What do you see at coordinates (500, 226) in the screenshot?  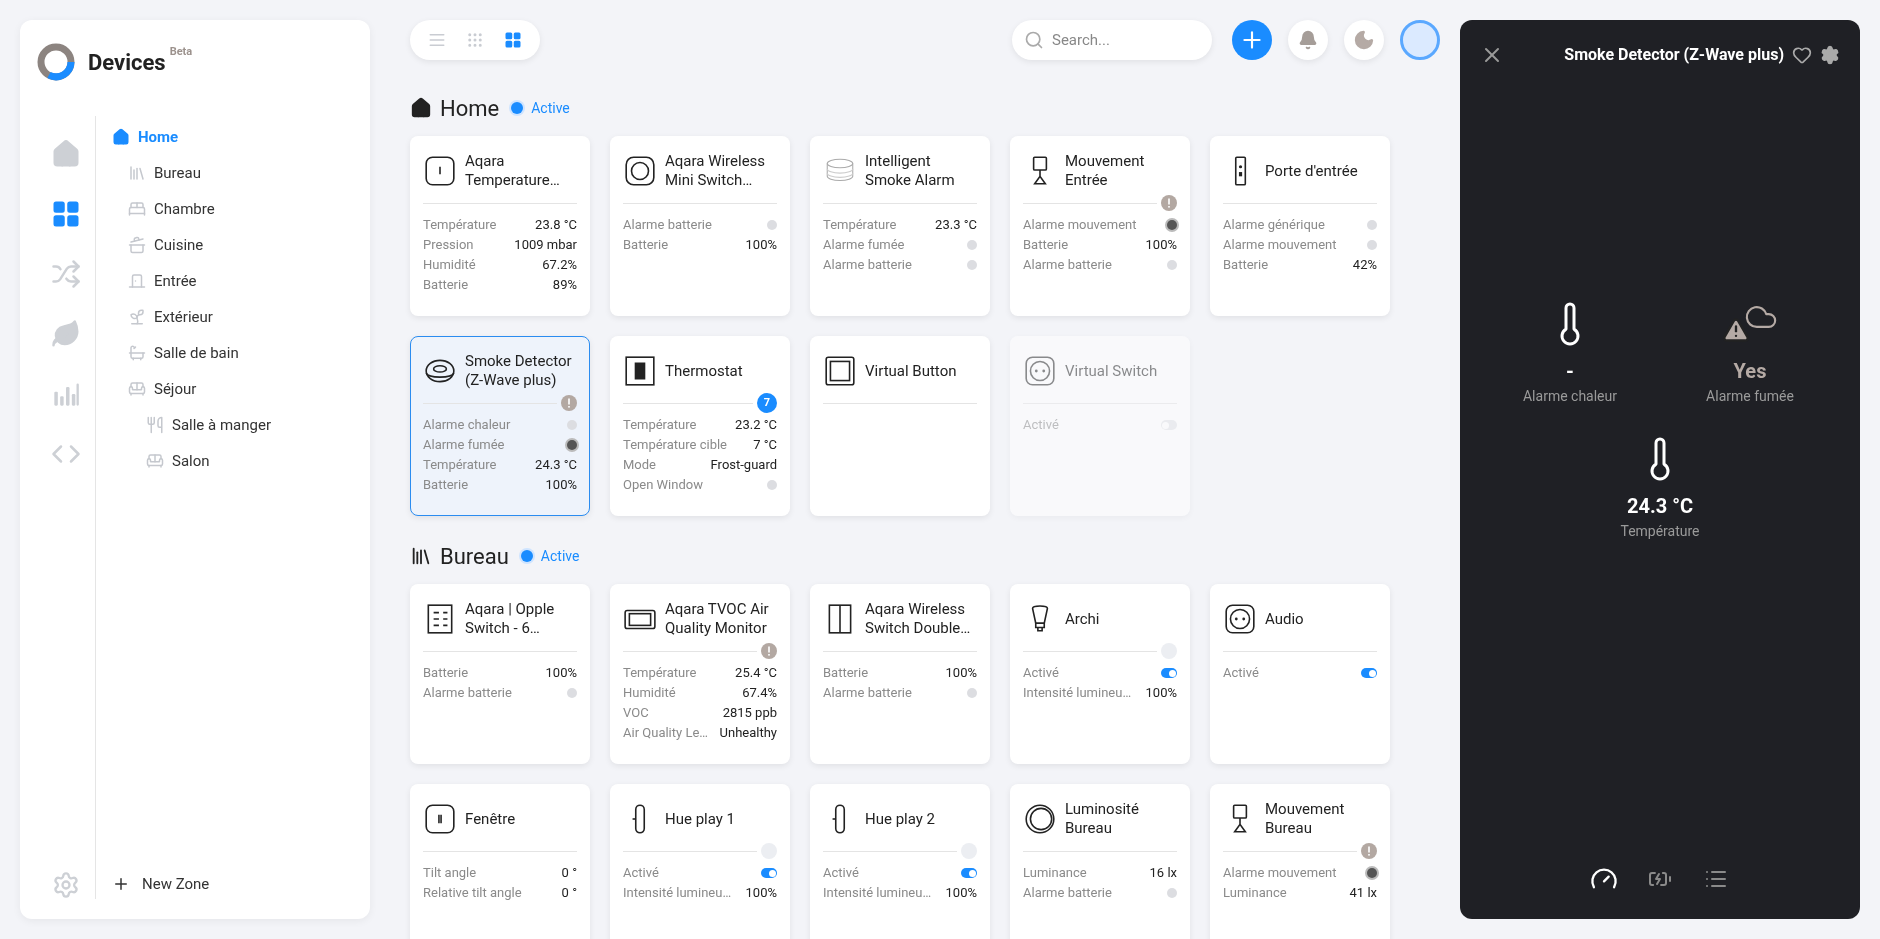 I see `device-card: Aqara Temperature… Température 23.8 °C Pression 1009 mbar Humidité 67.2% Batterie 89%` at bounding box center [500, 226].